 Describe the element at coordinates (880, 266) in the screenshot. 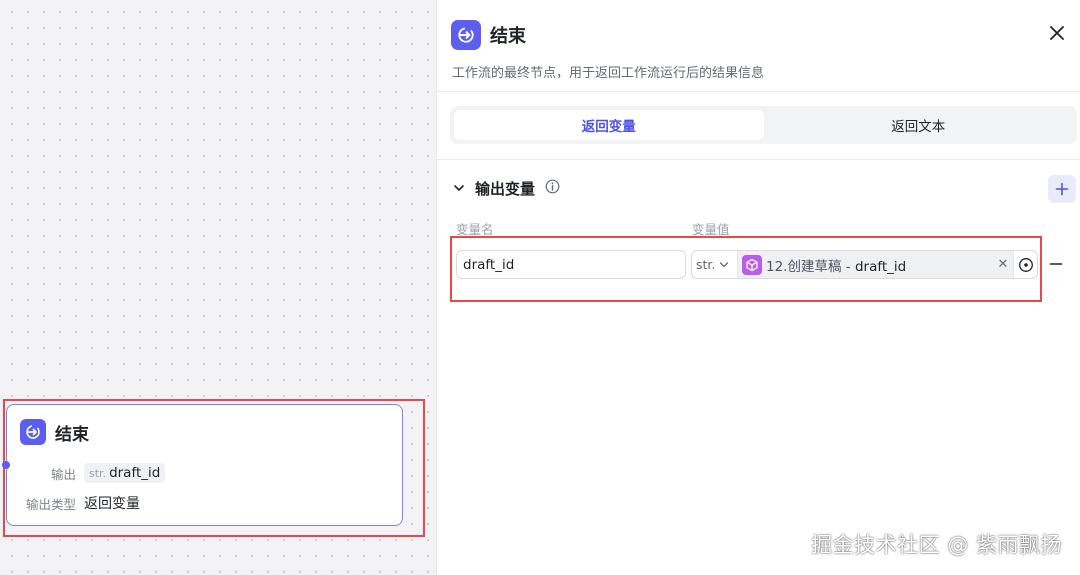

I see `reference-field: draft_id` at that location.